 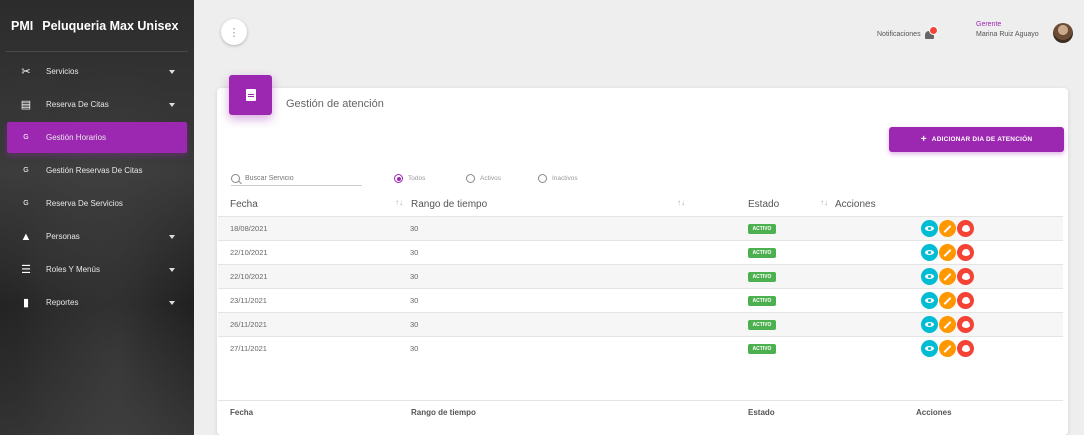 What do you see at coordinates (640, 228) in the screenshot?
I see `table-row: 18/08/2021 30 ACTIVO` at bounding box center [640, 228].